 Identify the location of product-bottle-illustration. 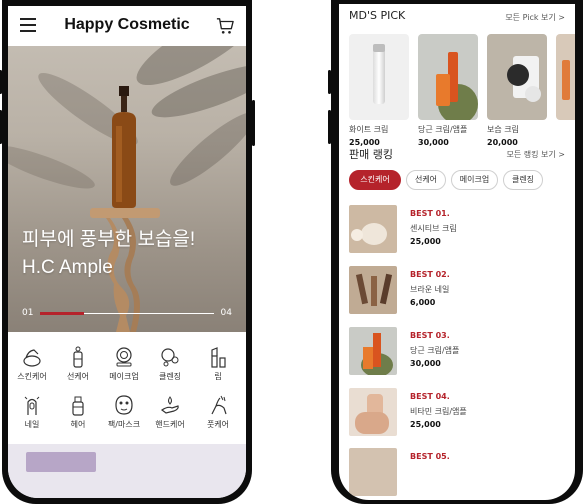
(125, 209).